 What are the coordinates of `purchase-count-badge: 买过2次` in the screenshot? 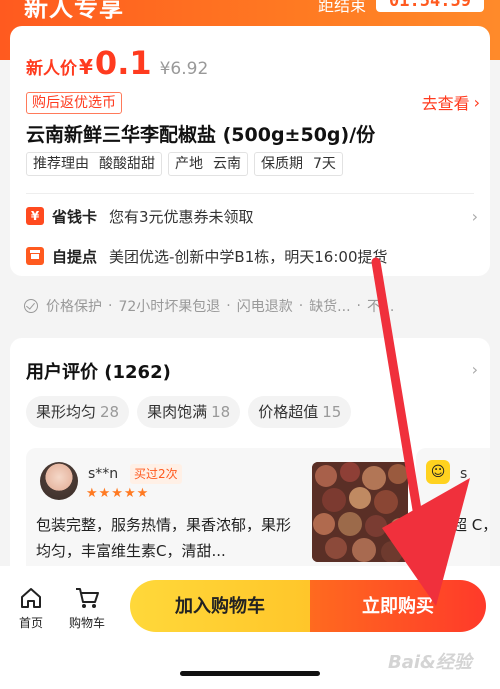 It's located at (156, 474).